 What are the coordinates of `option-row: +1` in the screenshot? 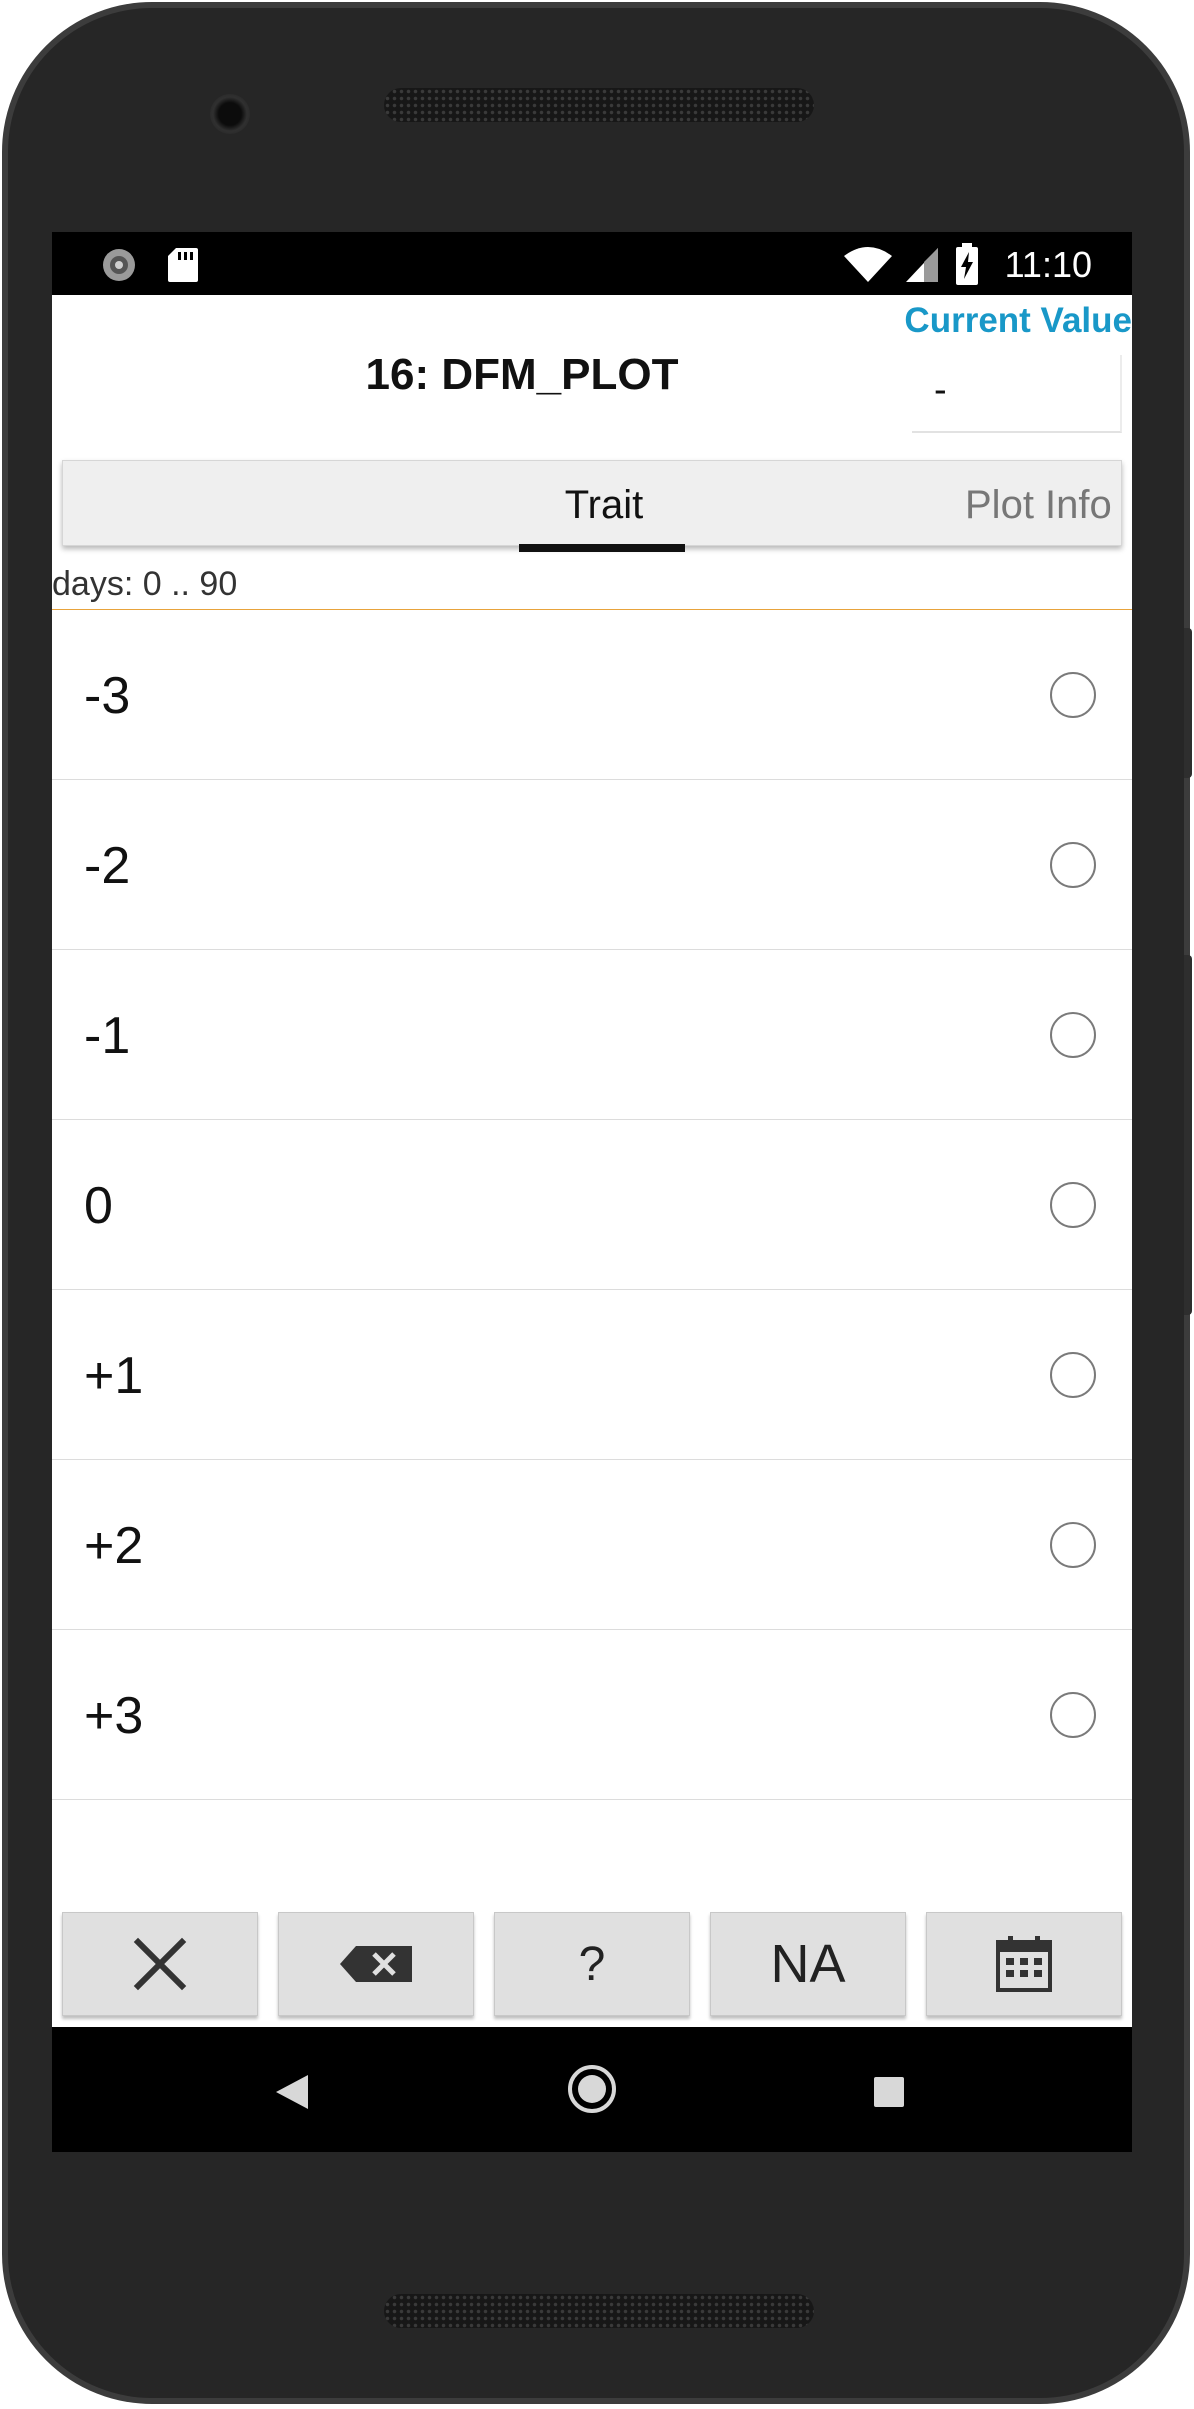 It's located at (592, 1375).